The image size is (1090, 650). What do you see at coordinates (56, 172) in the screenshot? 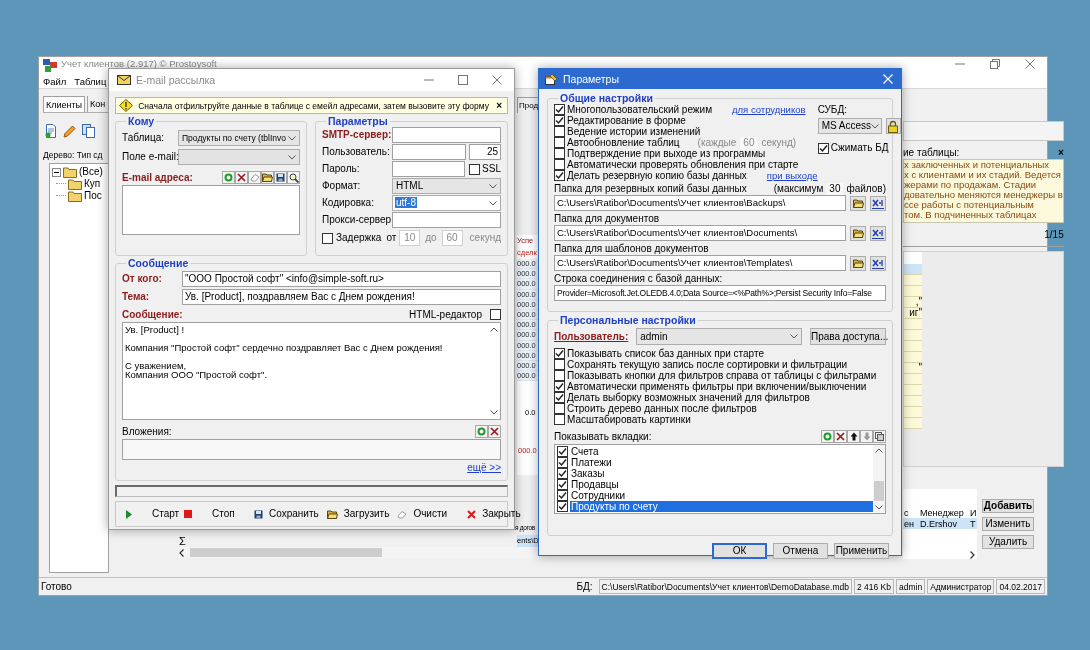
I see `collapse-icon` at bounding box center [56, 172].